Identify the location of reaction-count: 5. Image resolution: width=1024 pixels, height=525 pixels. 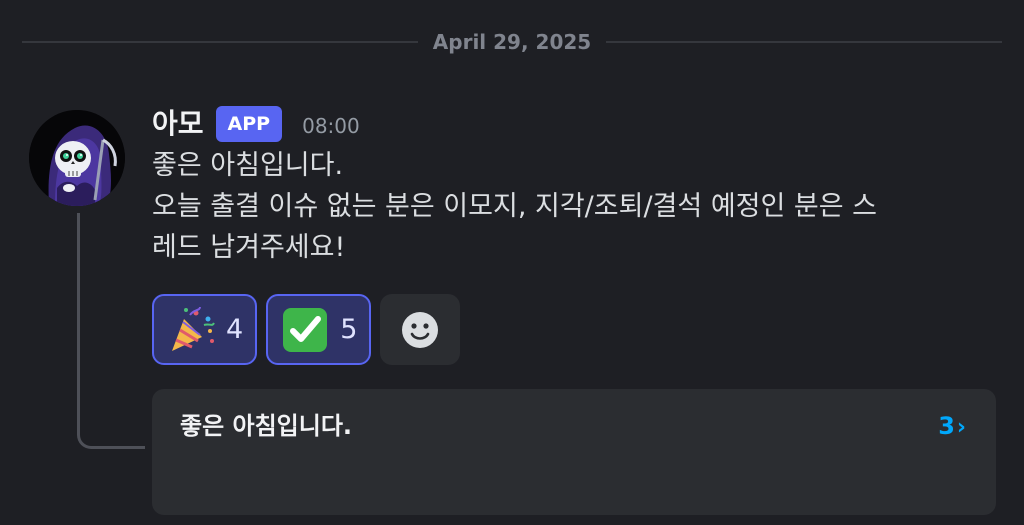
(349, 329).